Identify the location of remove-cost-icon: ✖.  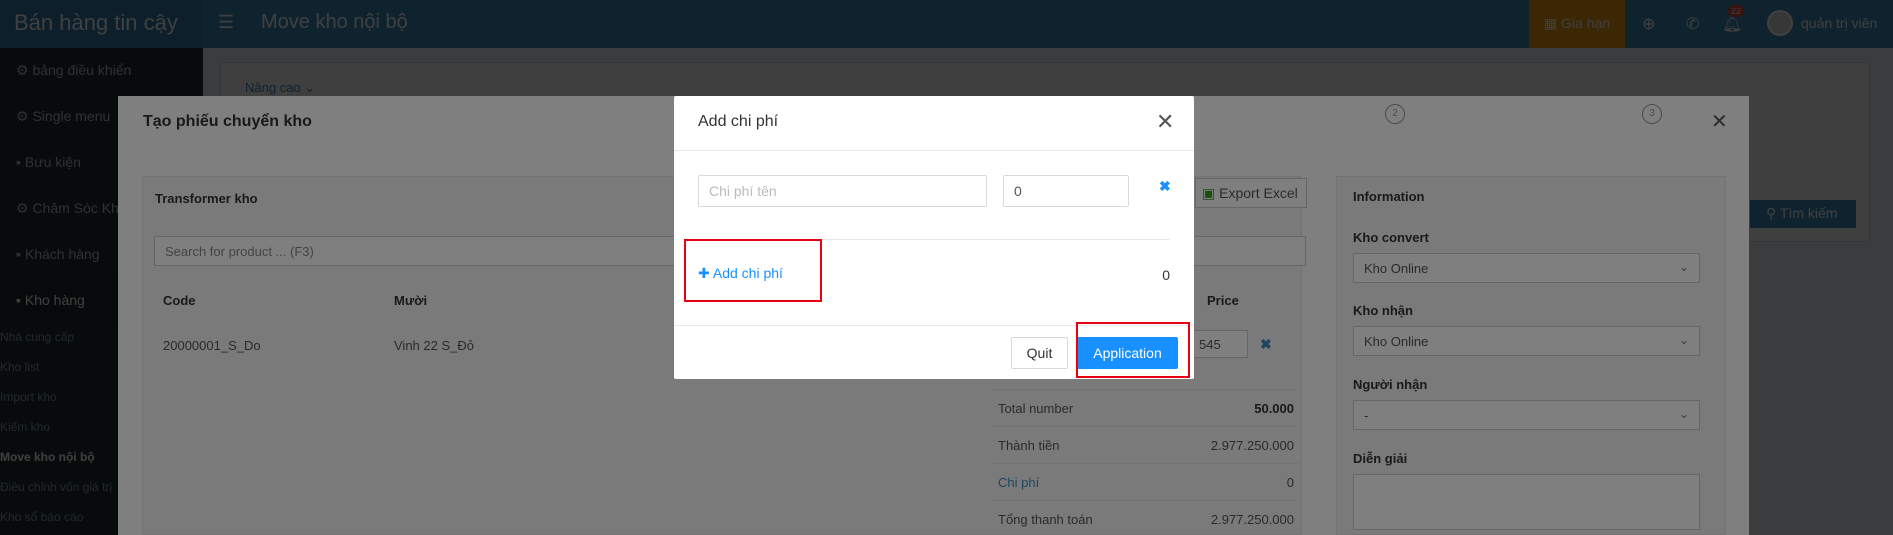
(1165, 186).